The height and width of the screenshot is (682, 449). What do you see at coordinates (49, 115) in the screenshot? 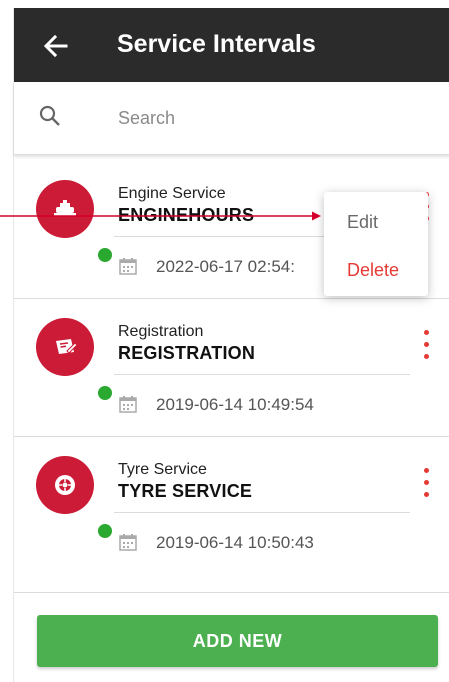
I see `search-icon` at bounding box center [49, 115].